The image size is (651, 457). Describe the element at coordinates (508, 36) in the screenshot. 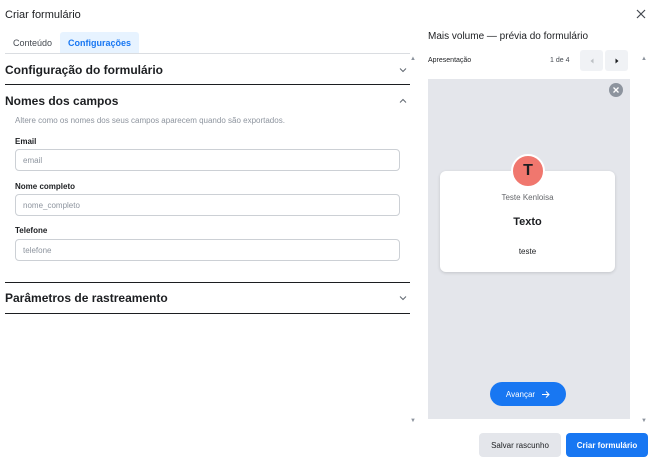

I see `preview-title: Mais volume — prévia do formulário` at that location.